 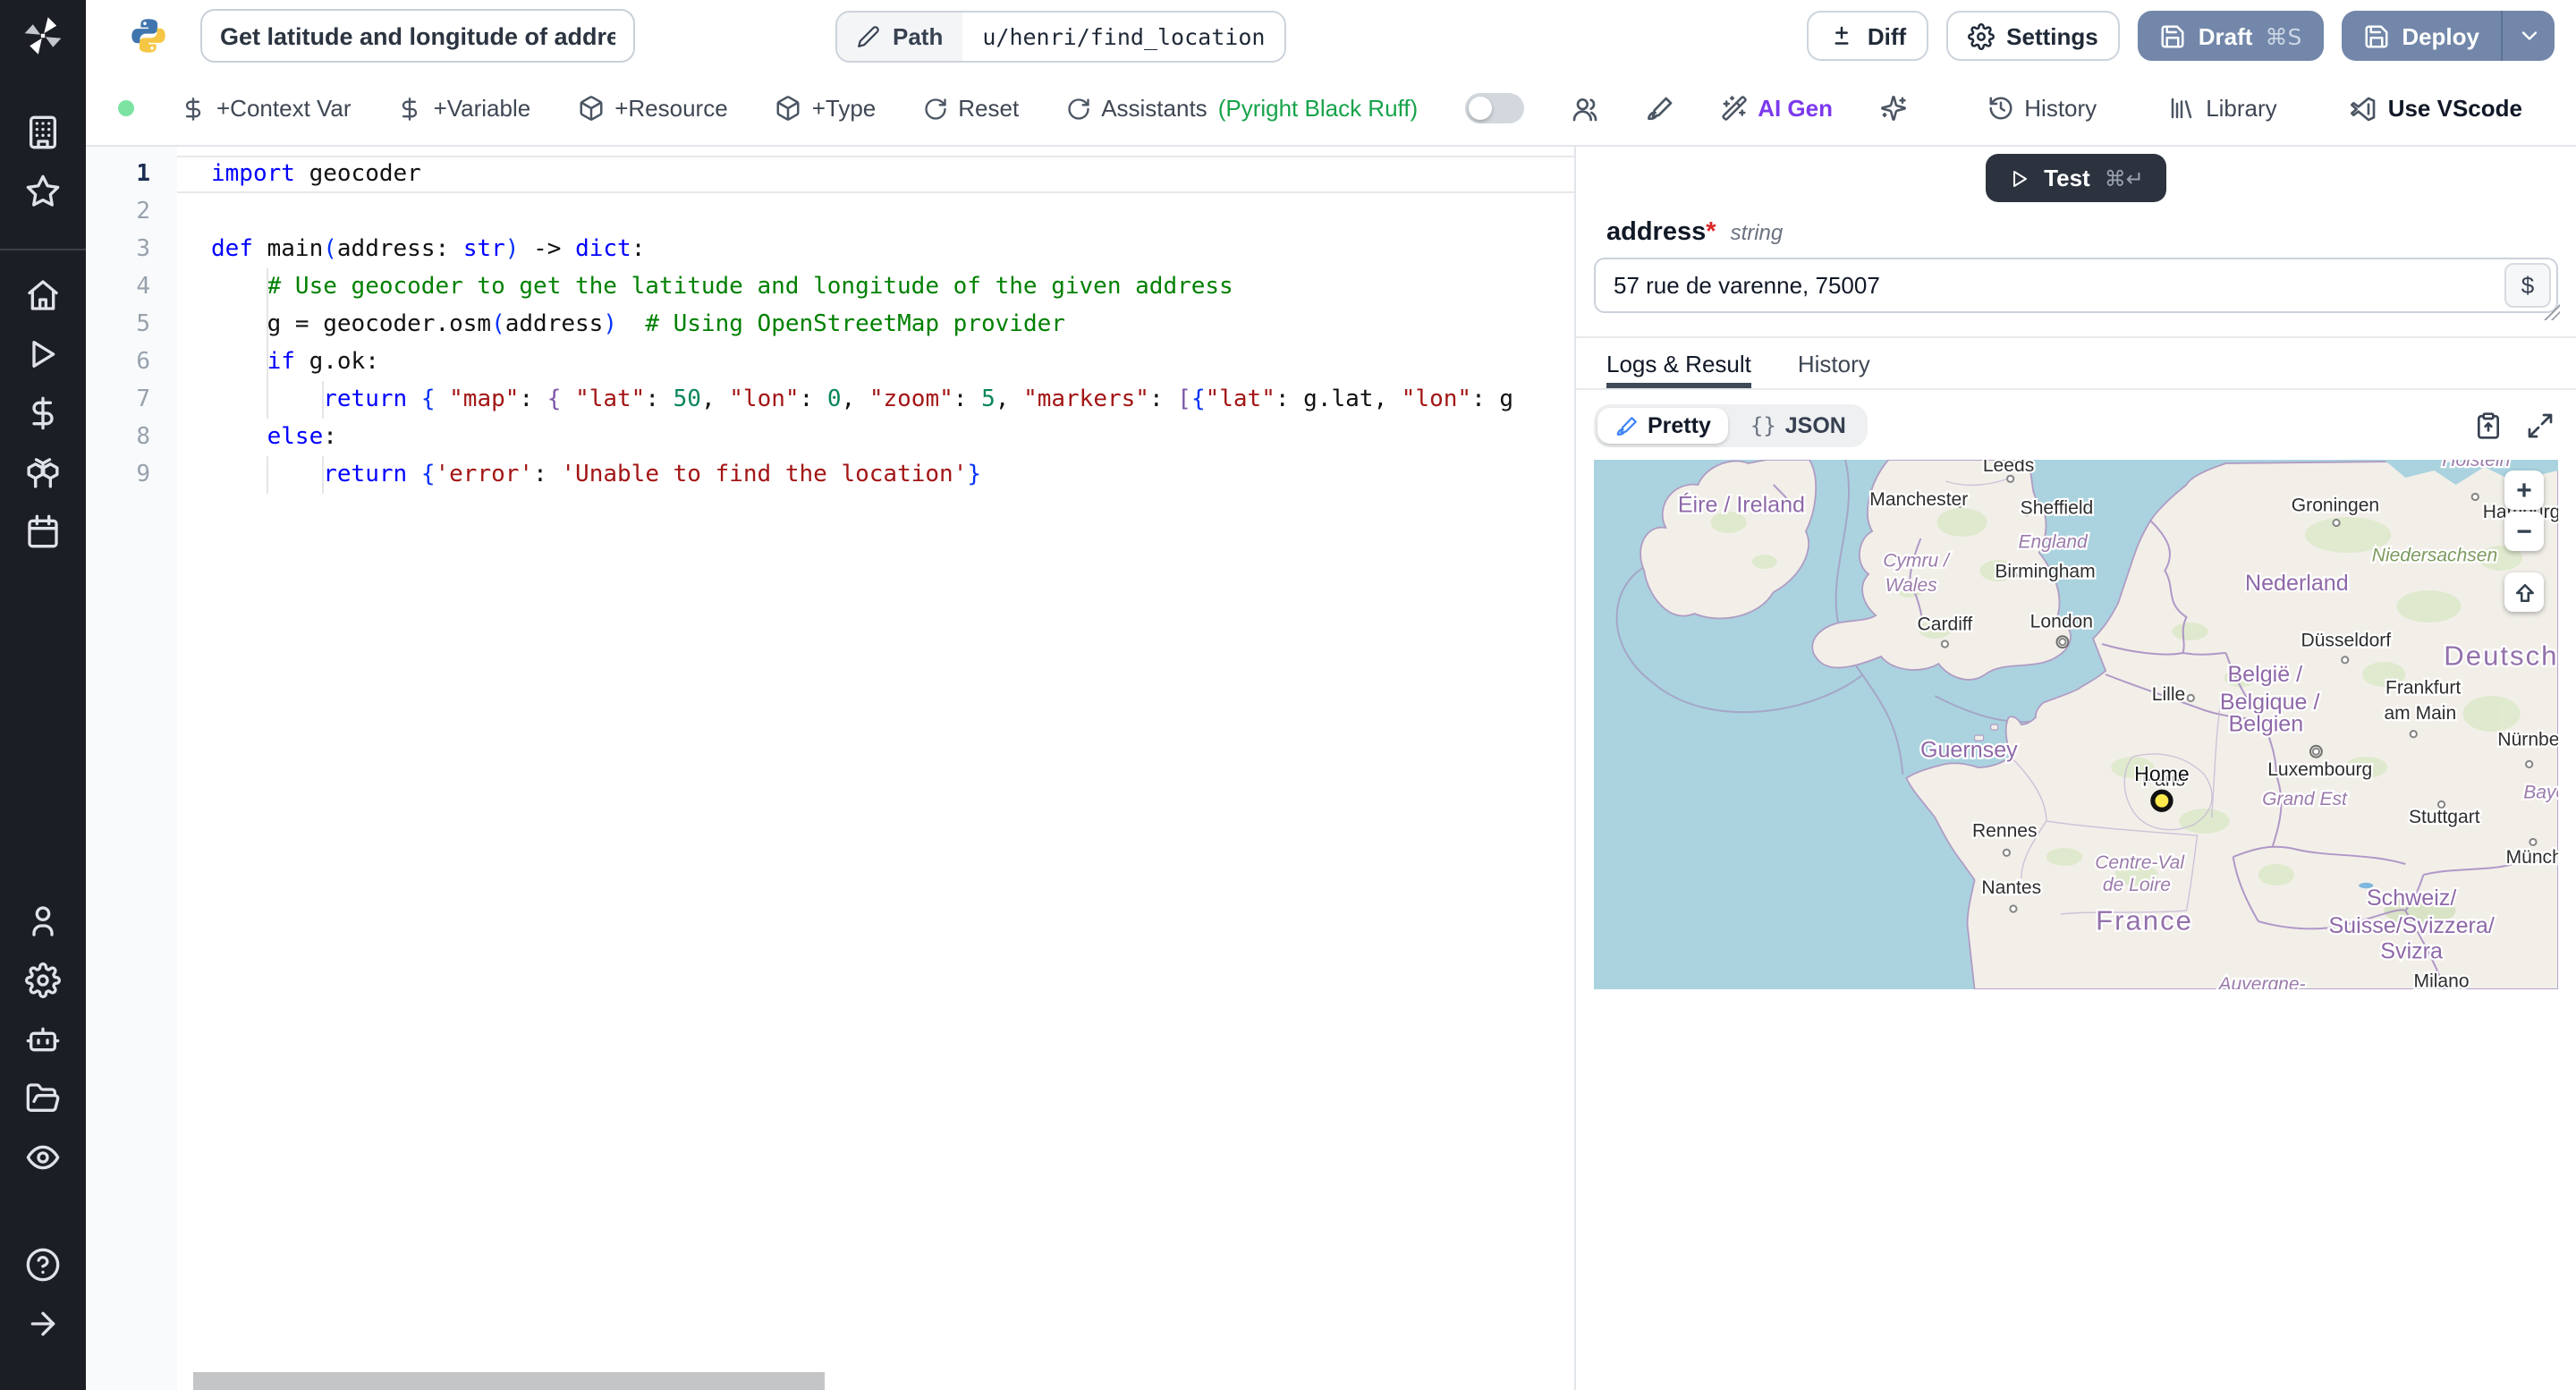 I want to click on resize-grip, so click(x=2552, y=312).